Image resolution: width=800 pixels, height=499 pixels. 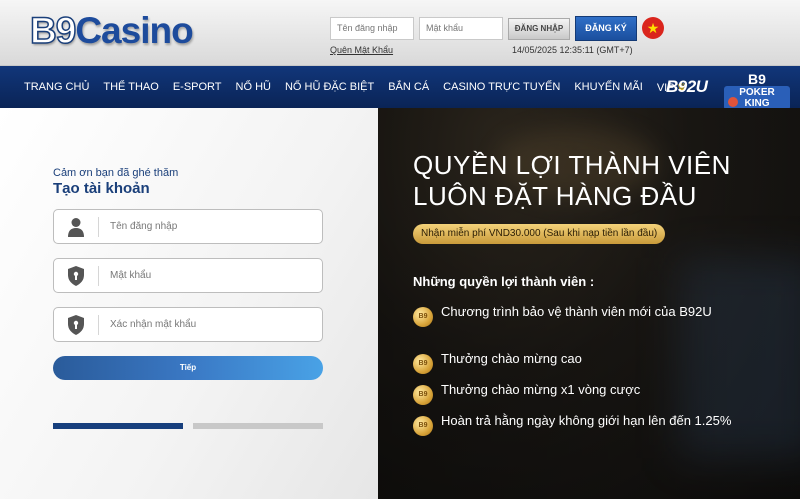 What do you see at coordinates (733, 102) in the screenshot?
I see `poker-chip-icon` at bounding box center [733, 102].